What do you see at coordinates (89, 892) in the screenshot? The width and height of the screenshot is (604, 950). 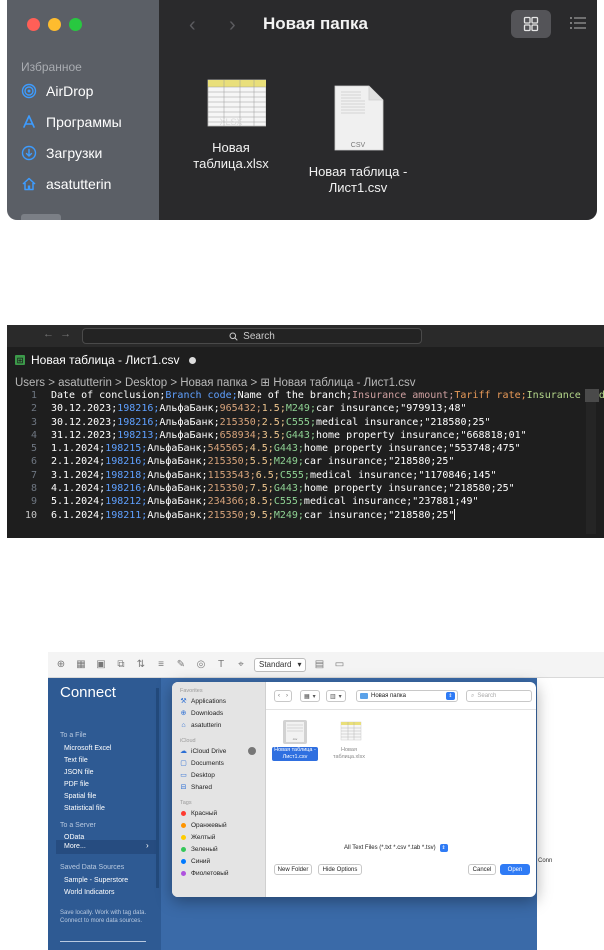 I see `saved-source-world-indicators: World Indicators` at bounding box center [89, 892].